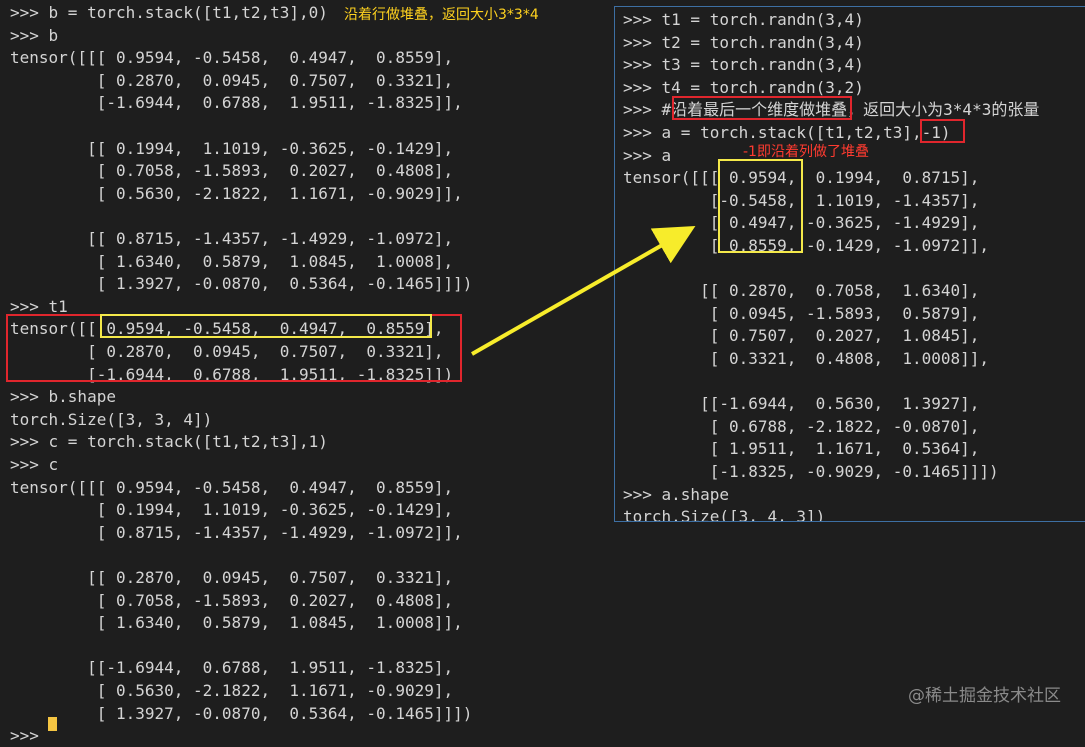 The width and height of the screenshot is (1085, 747). I want to click on terminal-line: >>> b, so click(34, 35).